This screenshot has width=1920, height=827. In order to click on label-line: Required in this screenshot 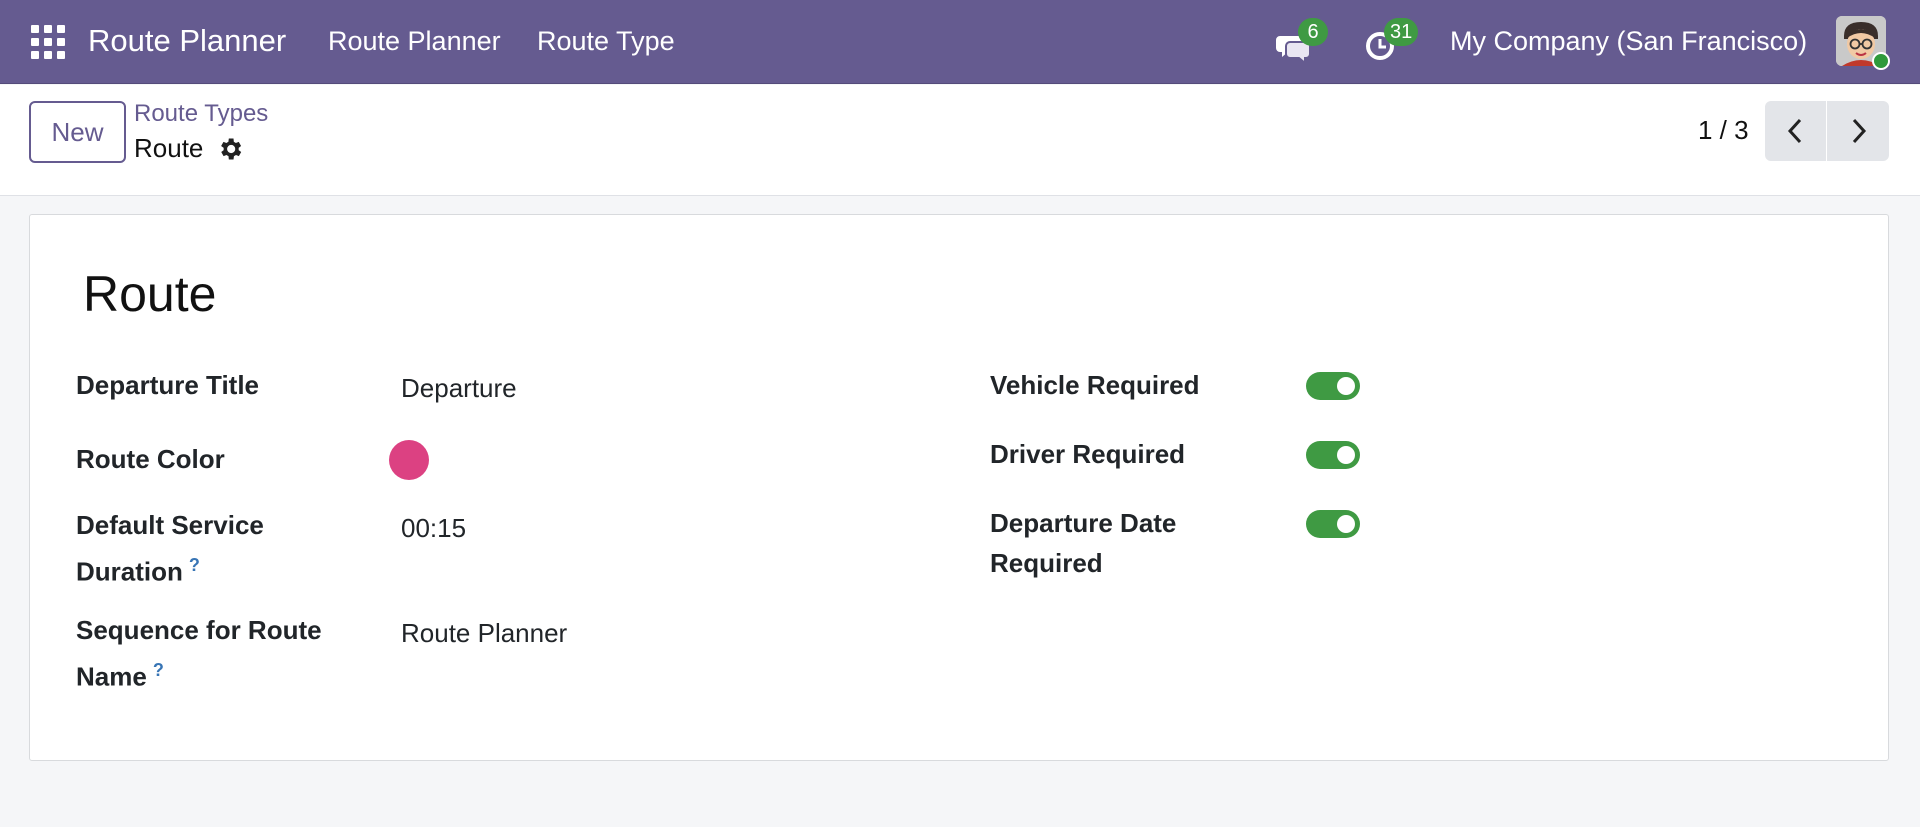, I will do `click(1046, 563)`.